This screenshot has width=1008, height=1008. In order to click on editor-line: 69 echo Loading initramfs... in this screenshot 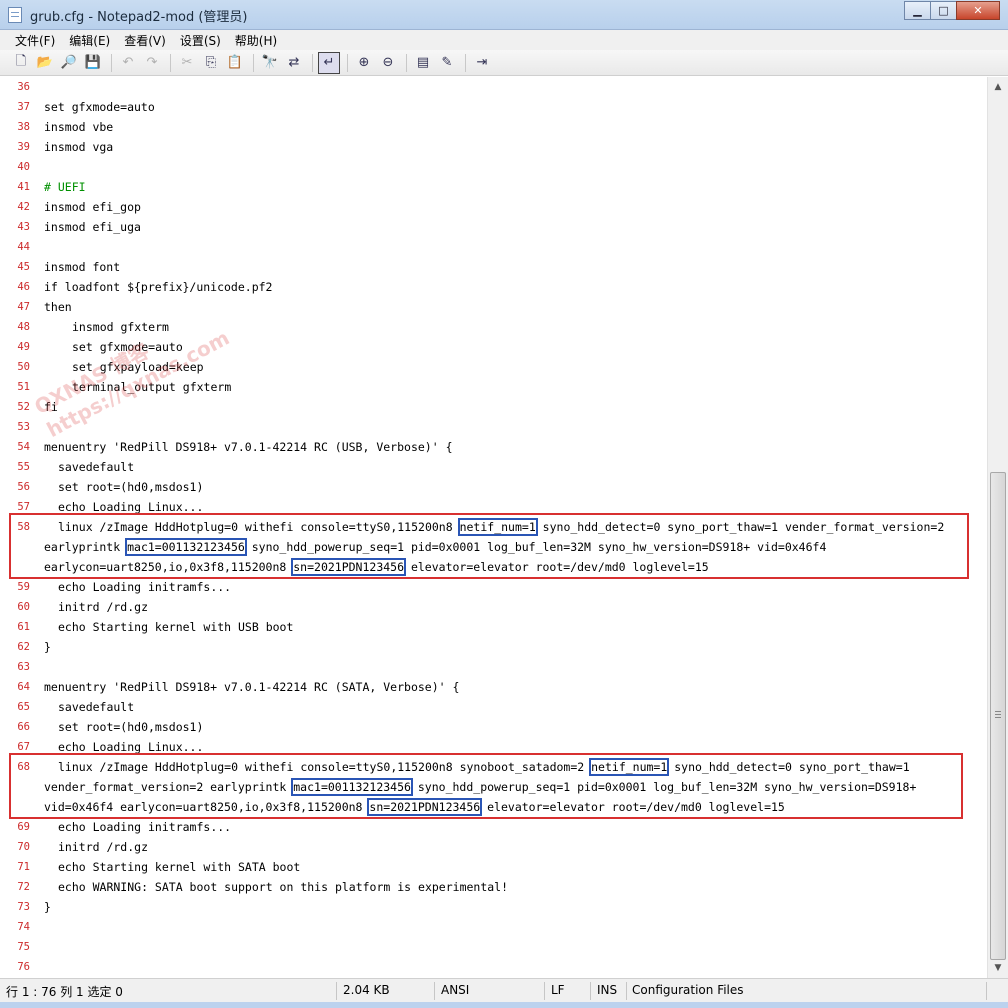, I will do `click(493, 827)`.